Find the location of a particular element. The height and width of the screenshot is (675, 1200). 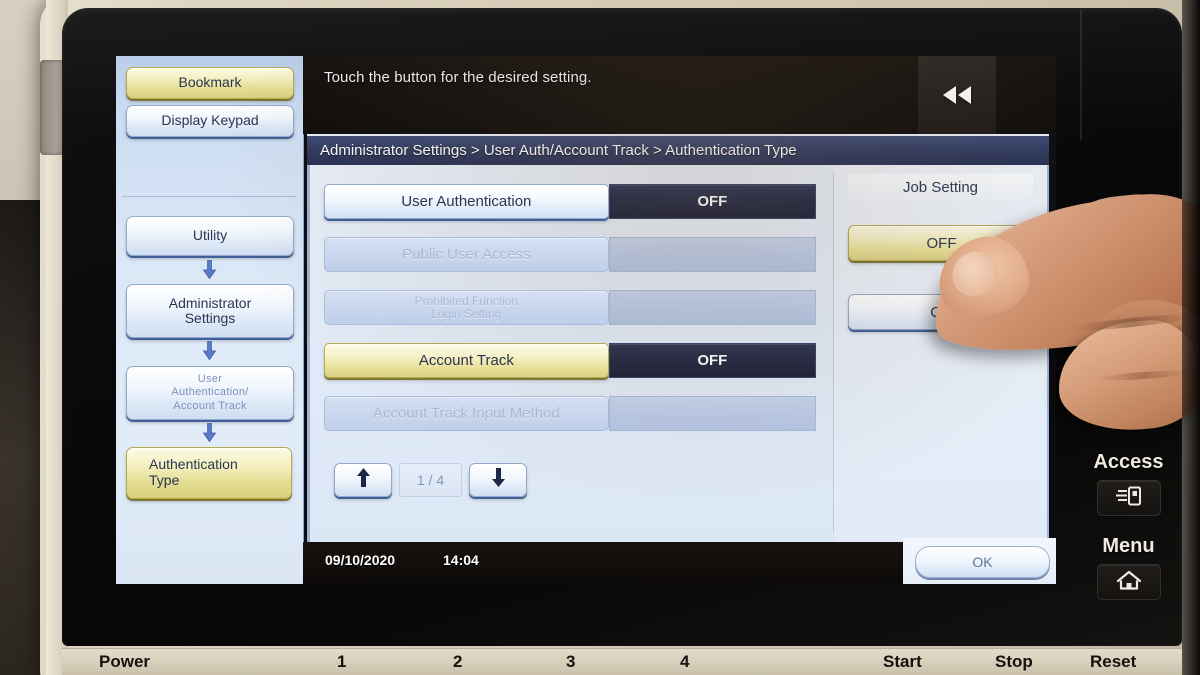

page-up-button is located at coordinates (363, 480).